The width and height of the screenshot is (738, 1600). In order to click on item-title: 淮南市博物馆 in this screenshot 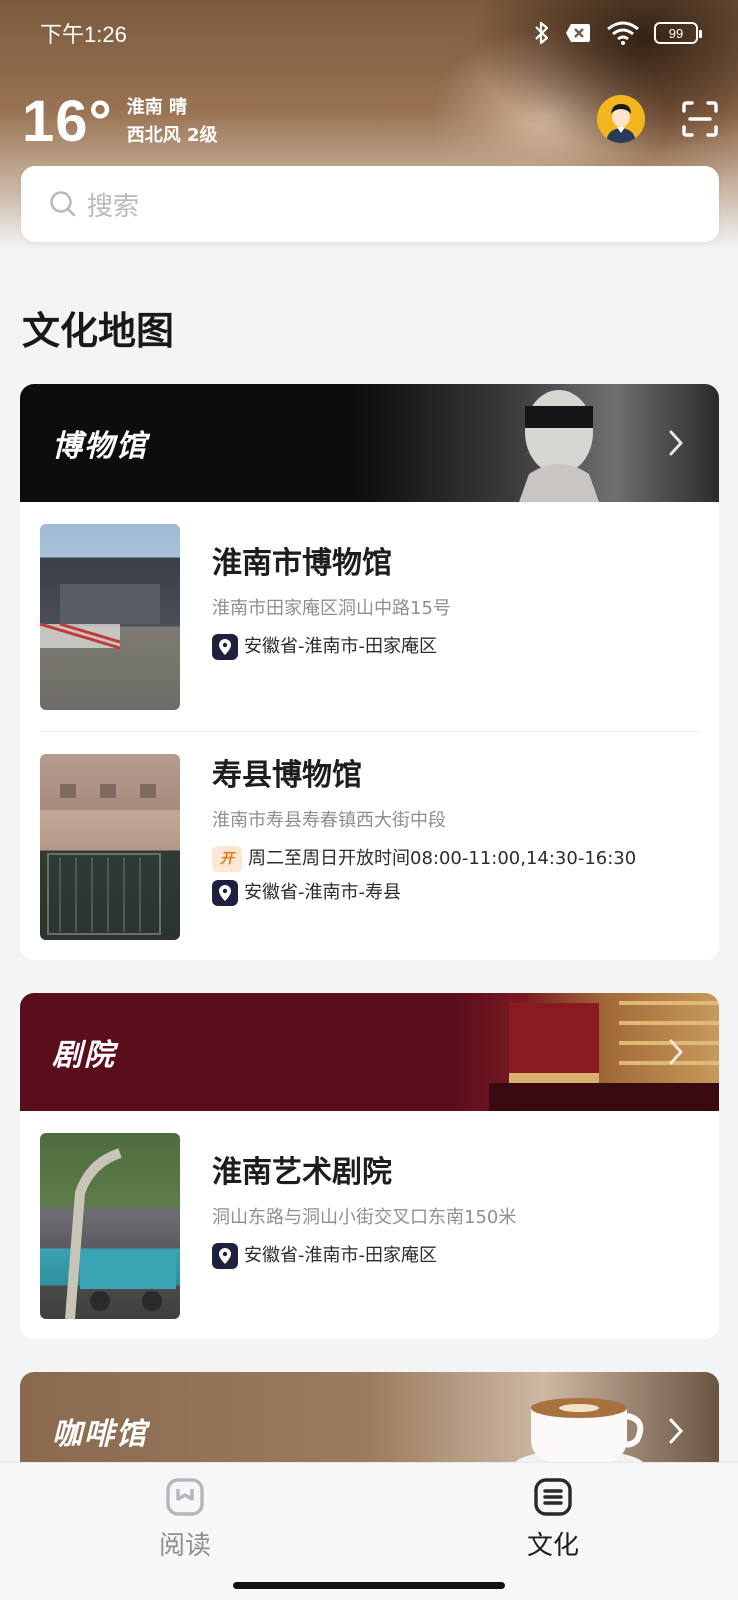, I will do `click(302, 563)`.